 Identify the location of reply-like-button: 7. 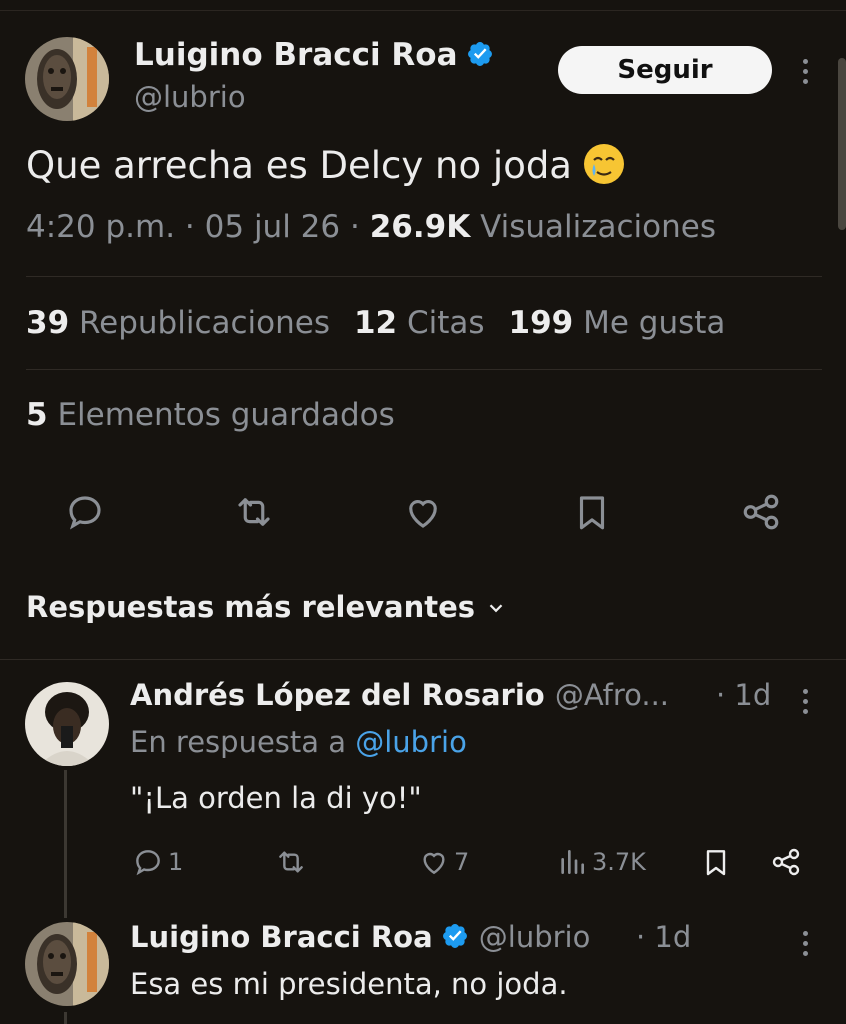
(443, 862).